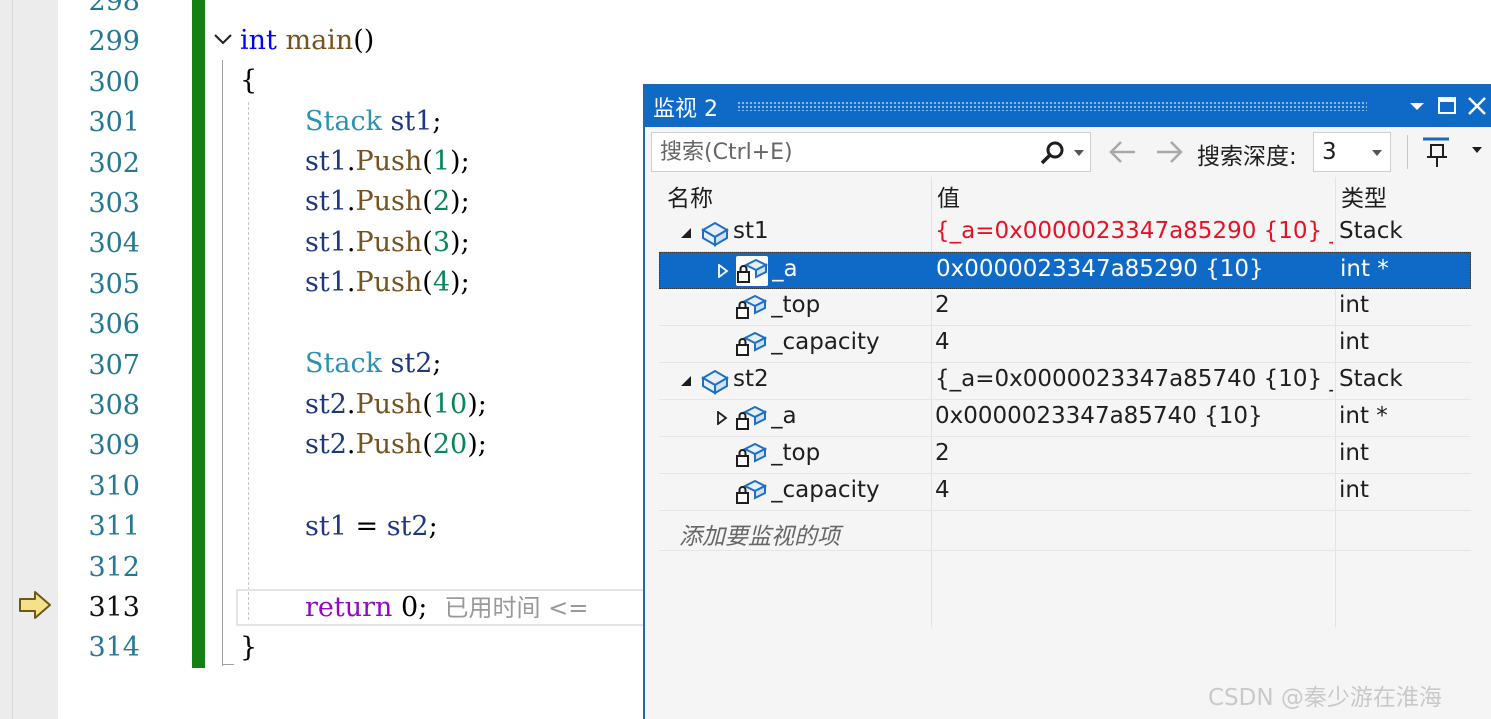 This screenshot has height=719, width=1491. Describe the element at coordinates (100, 123) in the screenshot. I see `line-number: 301` at that location.